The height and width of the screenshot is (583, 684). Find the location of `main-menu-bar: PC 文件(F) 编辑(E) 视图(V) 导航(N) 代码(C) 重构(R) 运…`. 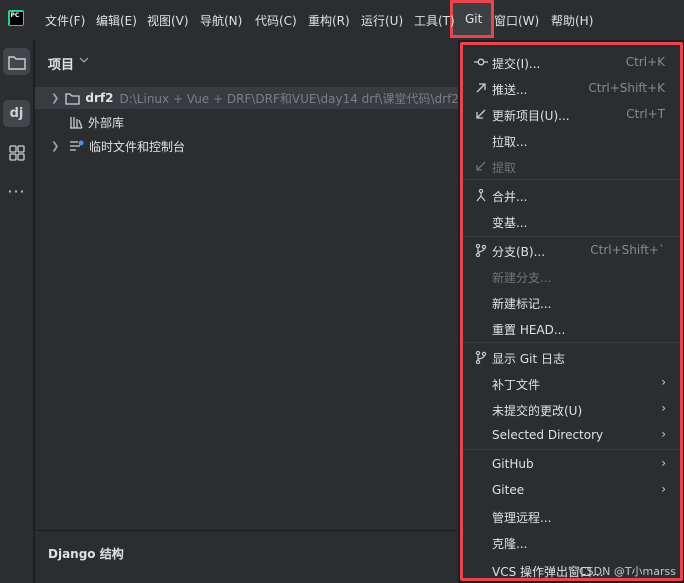

main-menu-bar: PC 文件(F) 编辑(E) 视图(V) 导航(N) 代码(C) 重构(R) 运… is located at coordinates (342, 20).